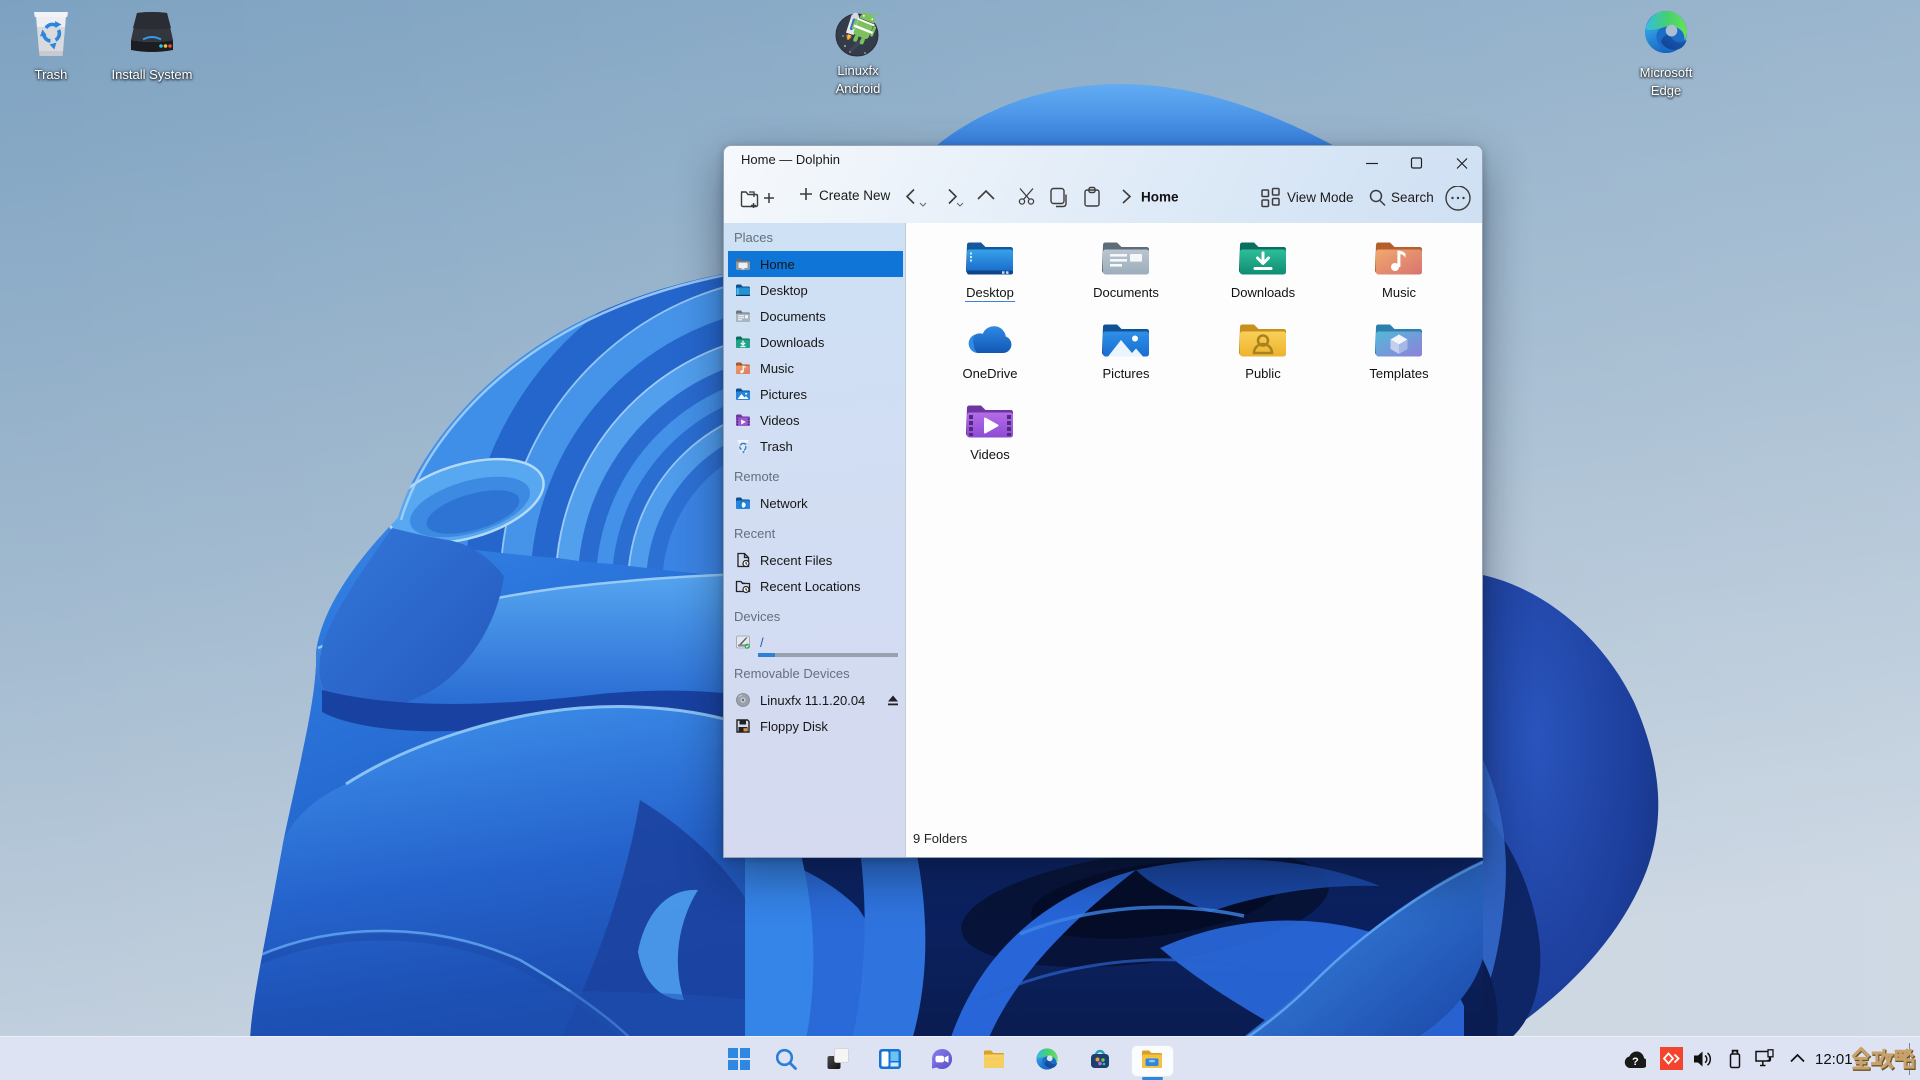 The image size is (1920, 1080). What do you see at coordinates (1160, 197) in the screenshot?
I see `svg-text: Home` at bounding box center [1160, 197].